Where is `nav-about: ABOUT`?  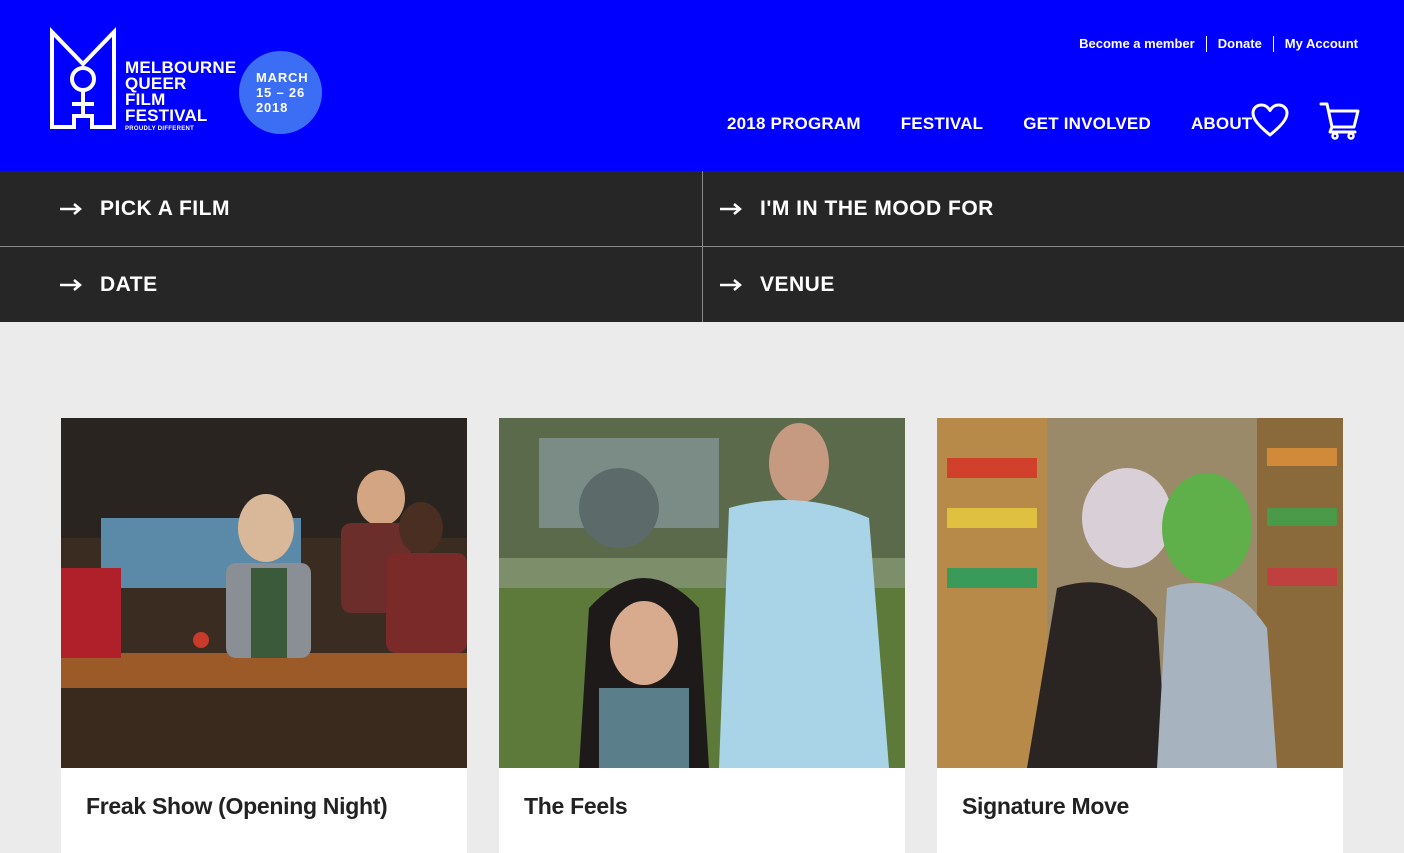
nav-about: ABOUT is located at coordinates (1221, 124).